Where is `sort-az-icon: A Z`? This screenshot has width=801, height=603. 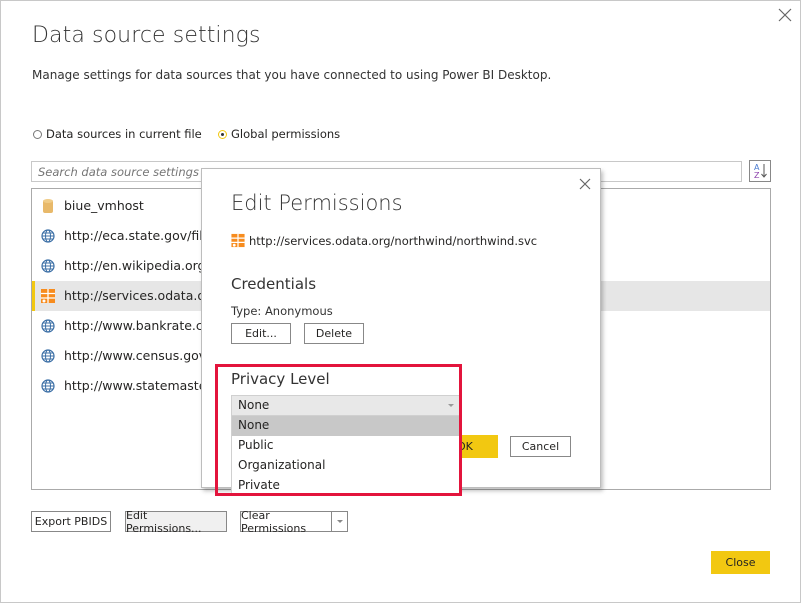 sort-az-icon: A Z is located at coordinates (760, 171).